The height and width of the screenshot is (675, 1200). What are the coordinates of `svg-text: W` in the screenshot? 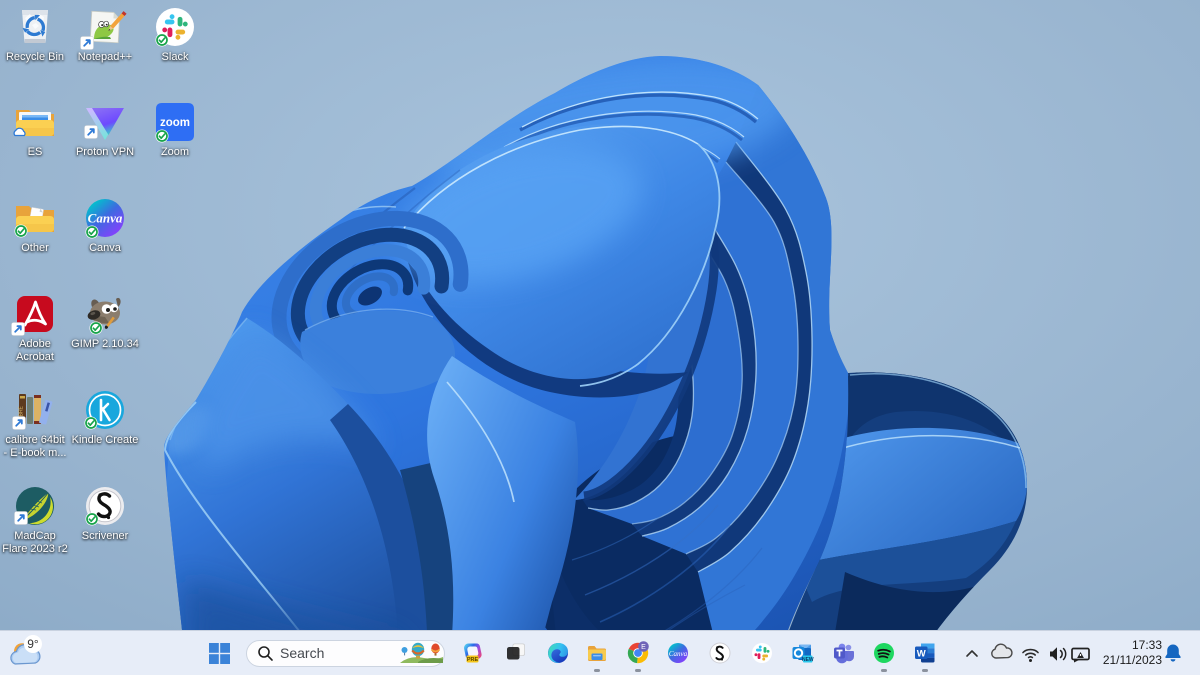 It's located at (921, 654).